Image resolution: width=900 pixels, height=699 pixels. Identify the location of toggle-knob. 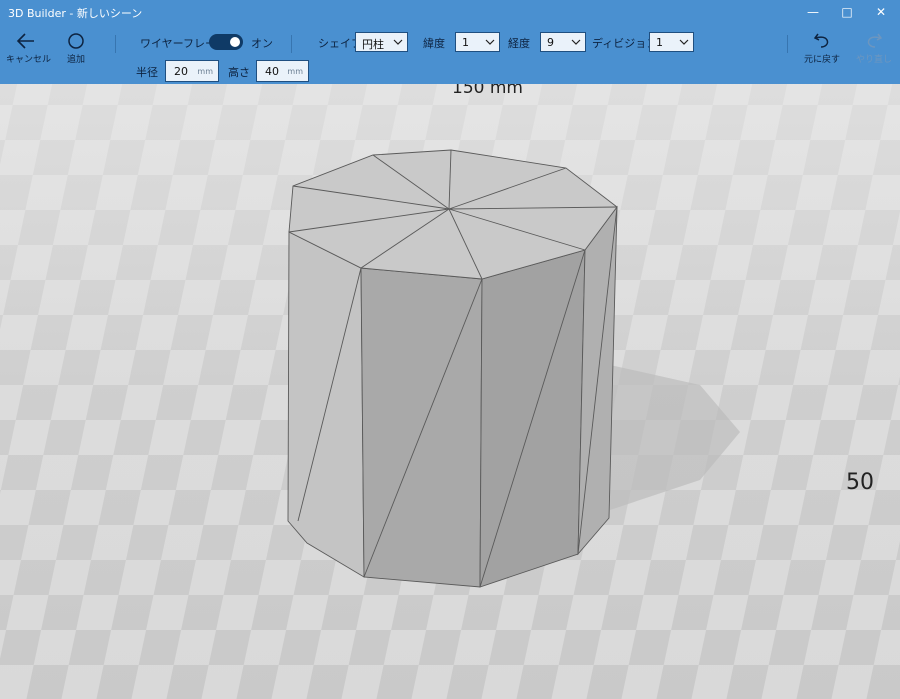
(235, 42).